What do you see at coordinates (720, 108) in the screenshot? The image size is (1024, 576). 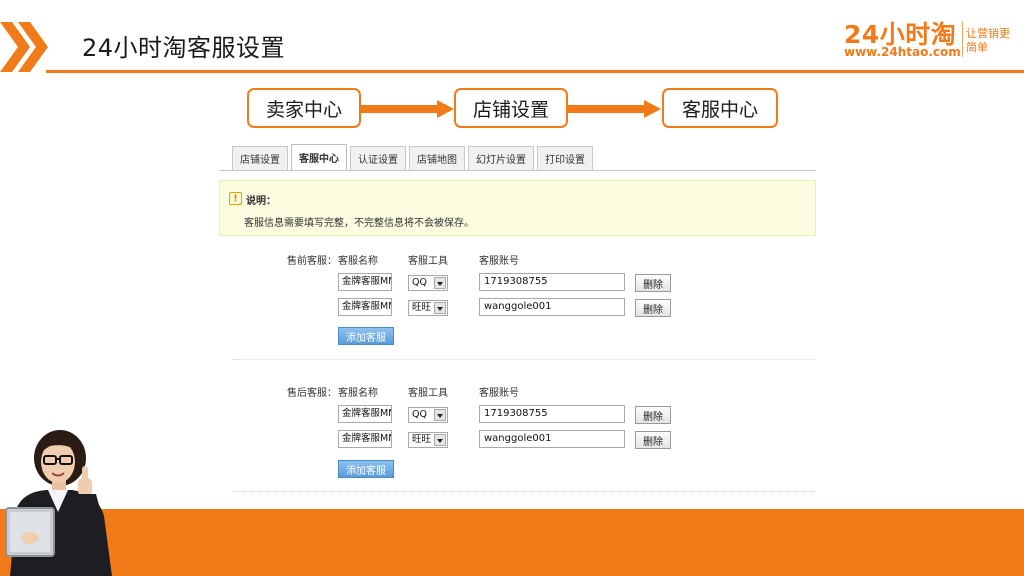 I see `flow-step-service-center: 客服中心` at bounding box center [720, 108].